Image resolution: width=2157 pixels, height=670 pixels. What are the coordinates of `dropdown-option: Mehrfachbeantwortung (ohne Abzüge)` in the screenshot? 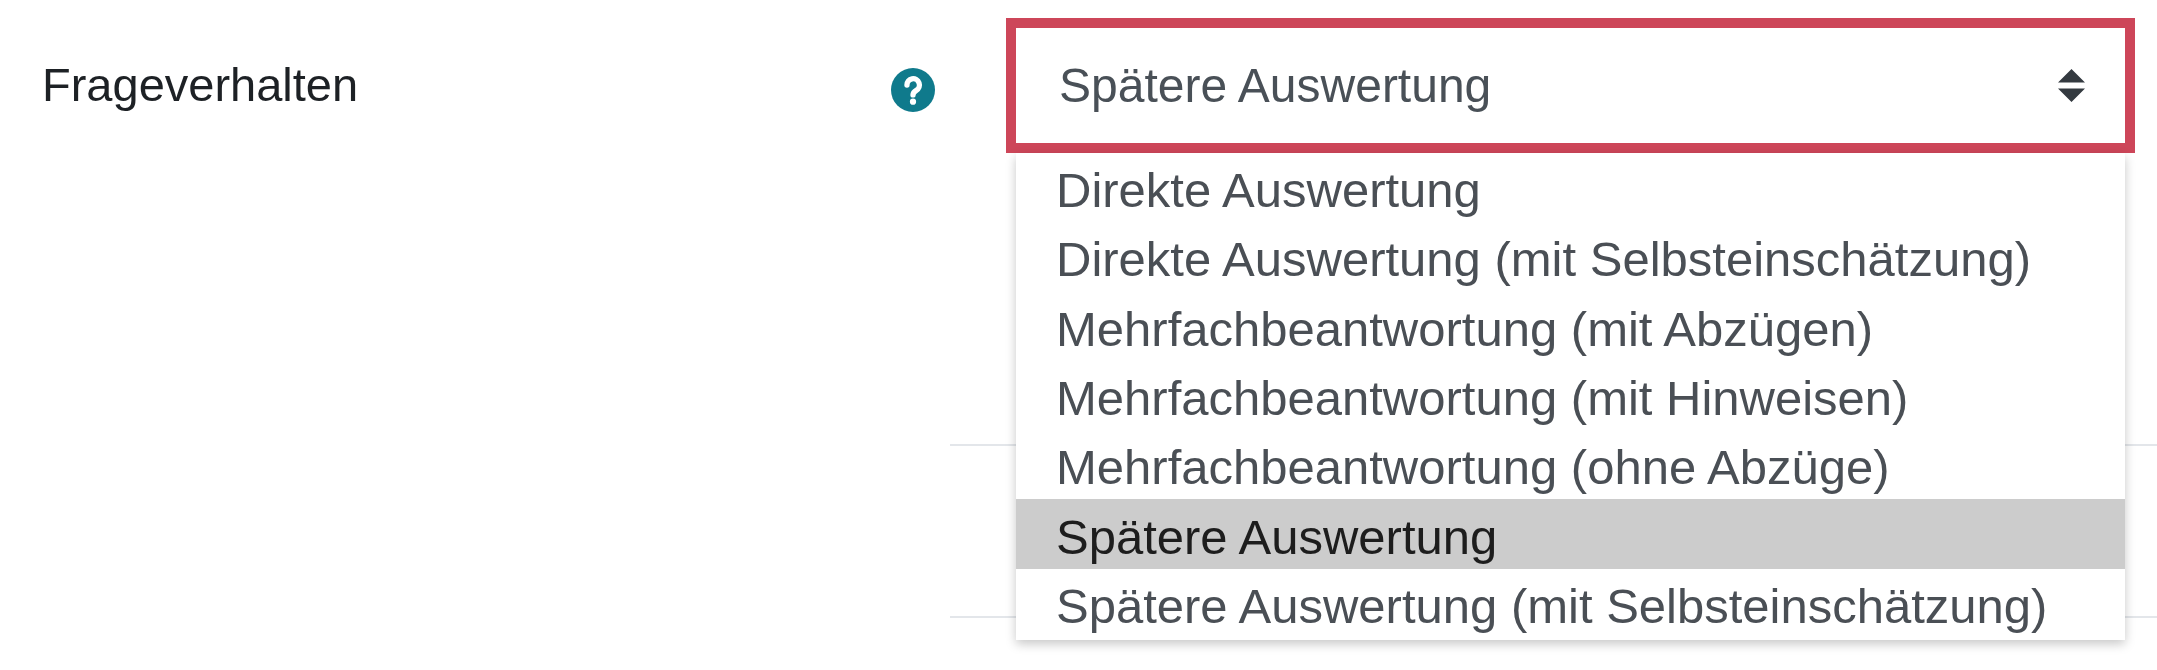 It's located at (1570, 465).